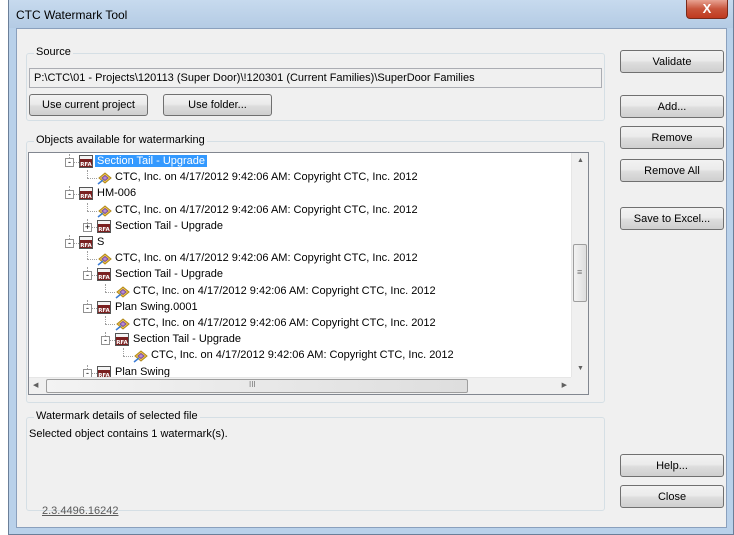  I want to click on expand-icon: +, so click(87, 227).